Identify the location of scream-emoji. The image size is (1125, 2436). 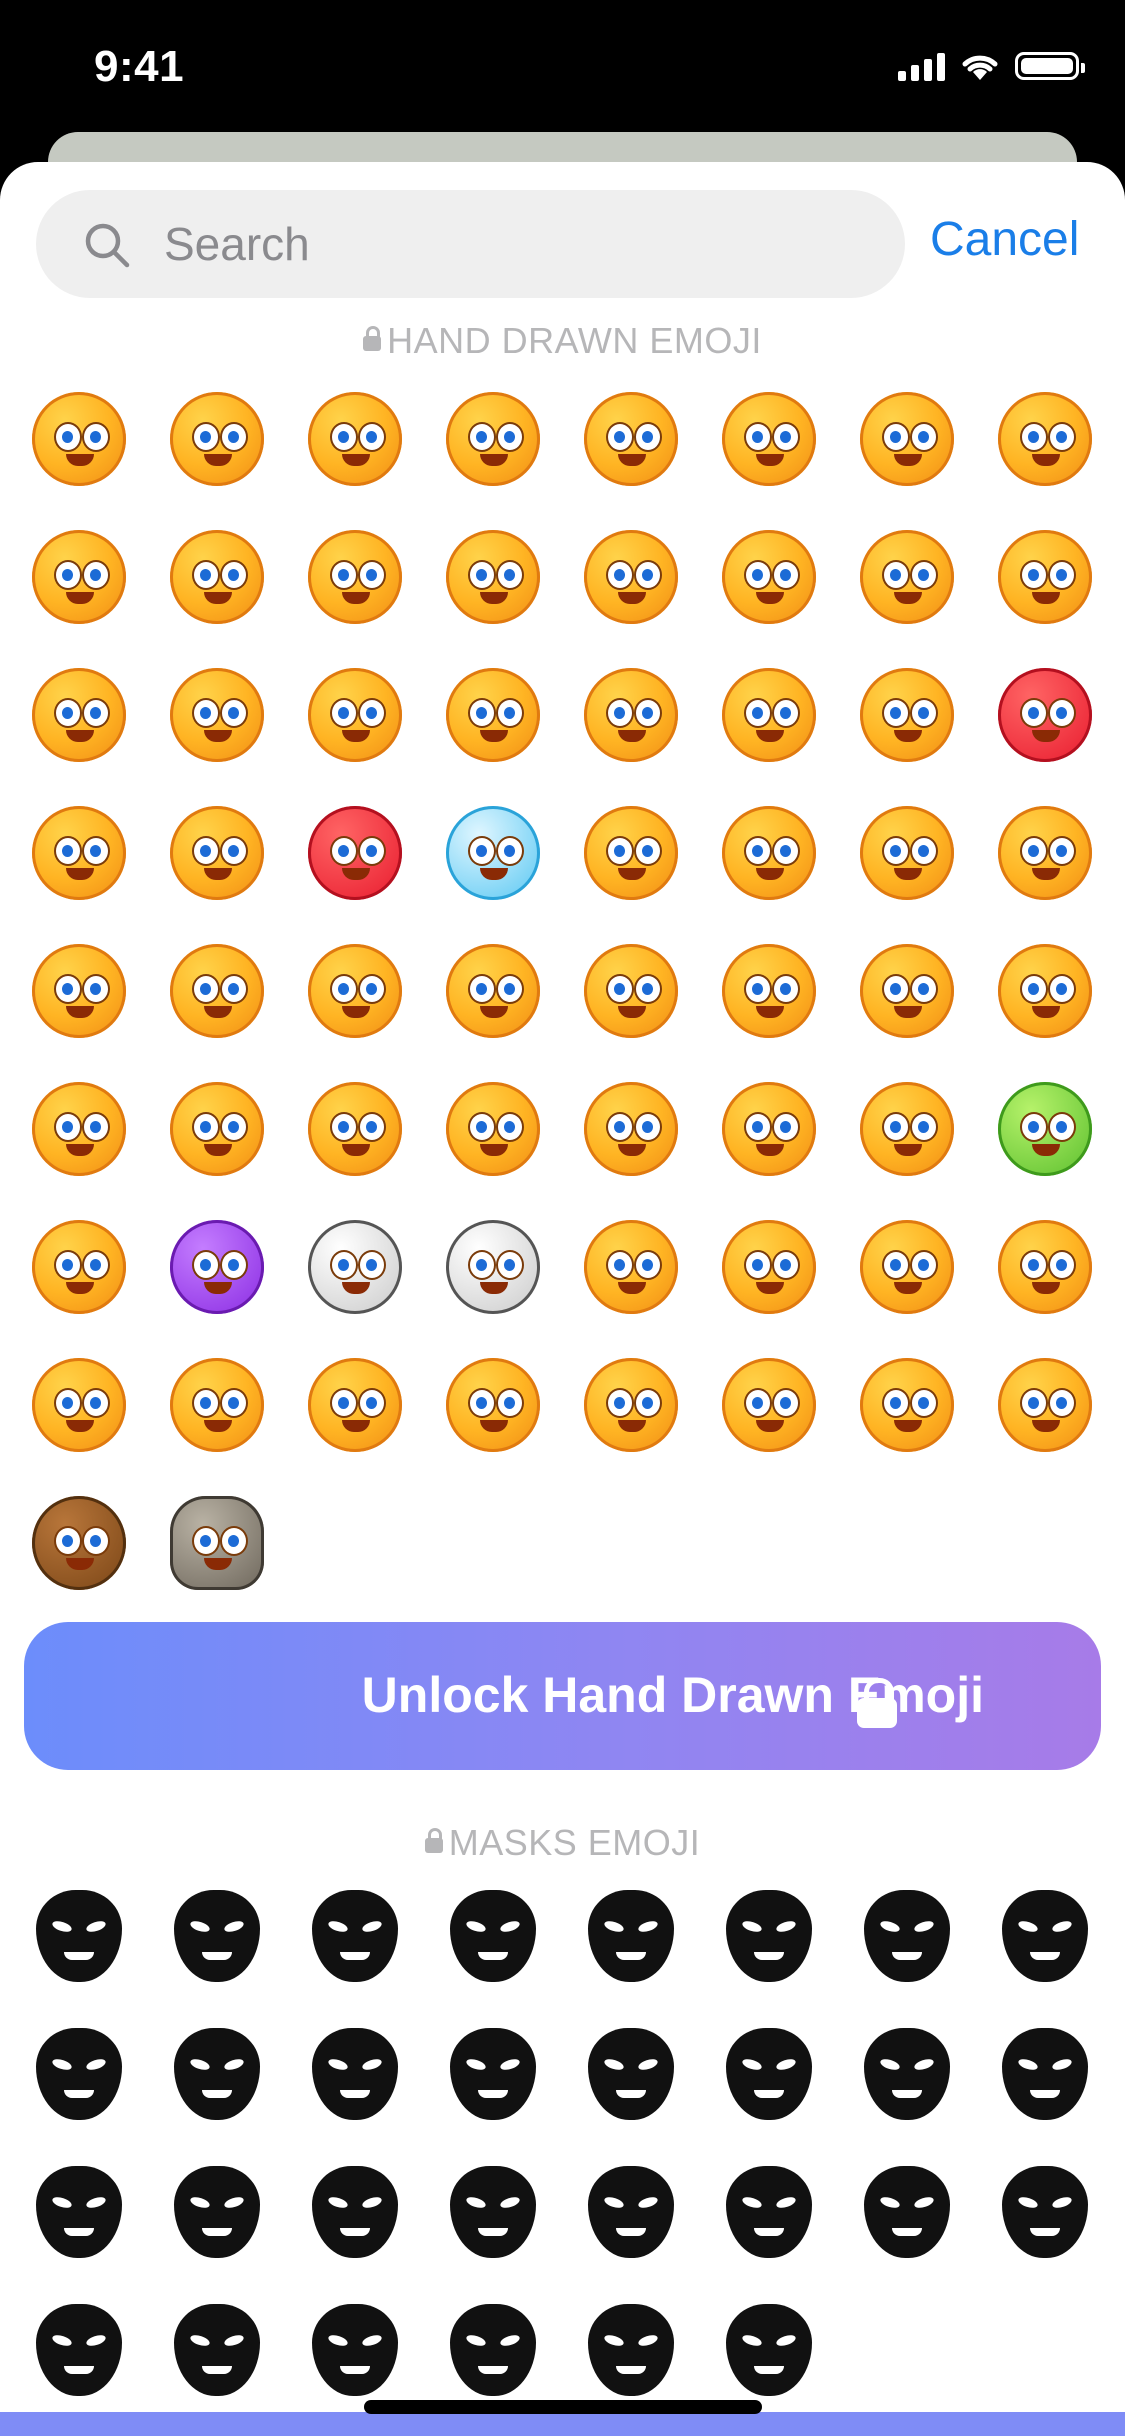
(631, 853).